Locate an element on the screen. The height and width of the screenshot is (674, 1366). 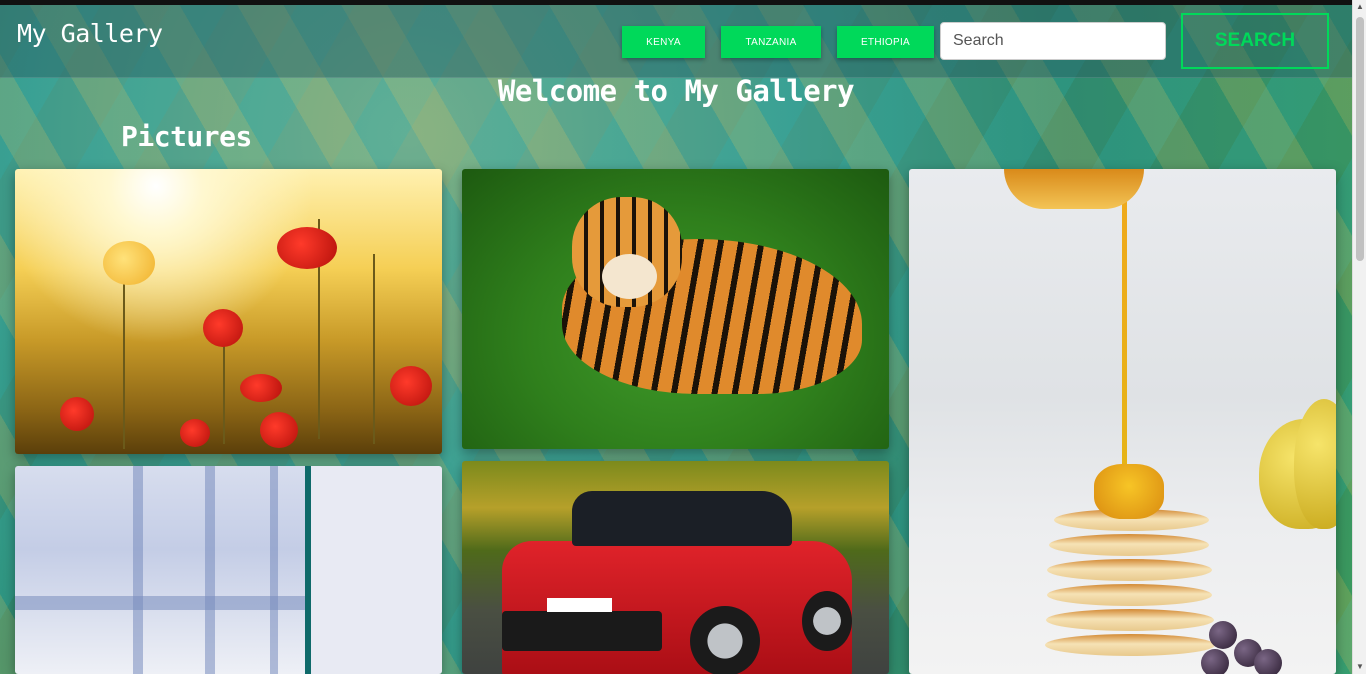
kenya-button: KENYA is located at coordinates (663, 42).